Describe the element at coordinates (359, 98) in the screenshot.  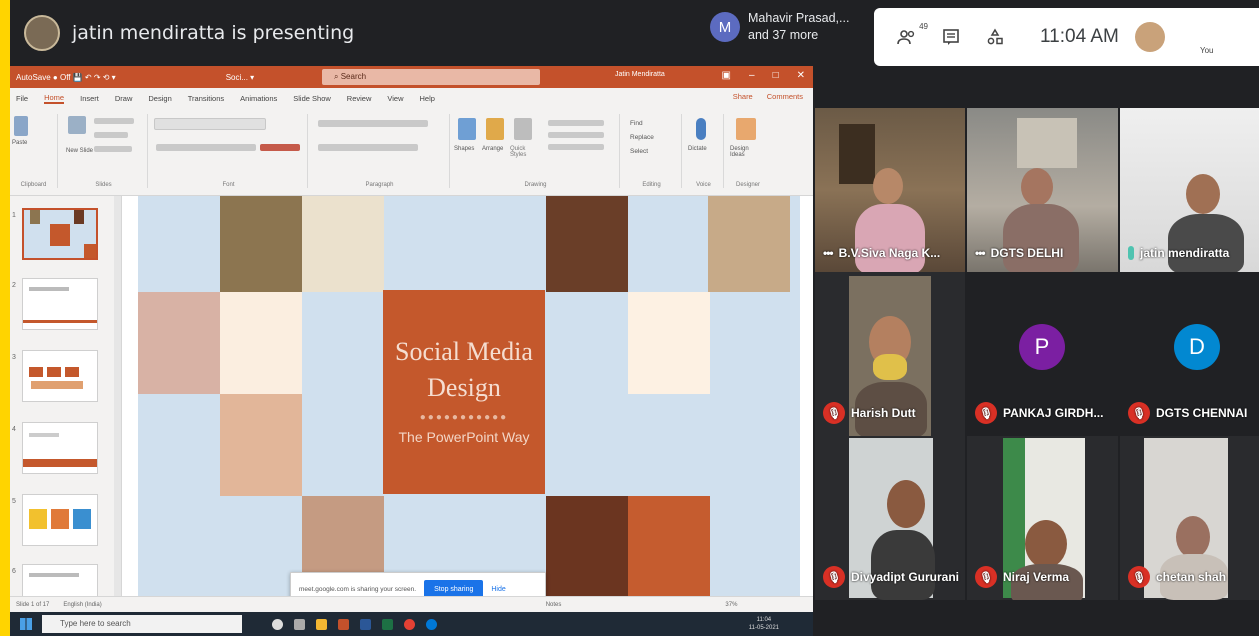
I see `tab-review: Review` at that location.